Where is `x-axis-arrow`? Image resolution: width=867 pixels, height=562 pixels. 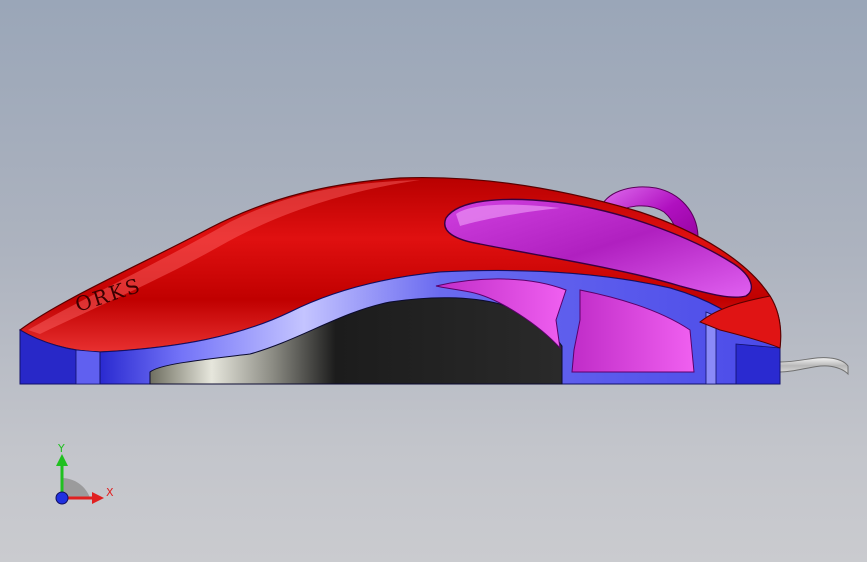 x-axis-arrow is located at coordinates (98, 498).